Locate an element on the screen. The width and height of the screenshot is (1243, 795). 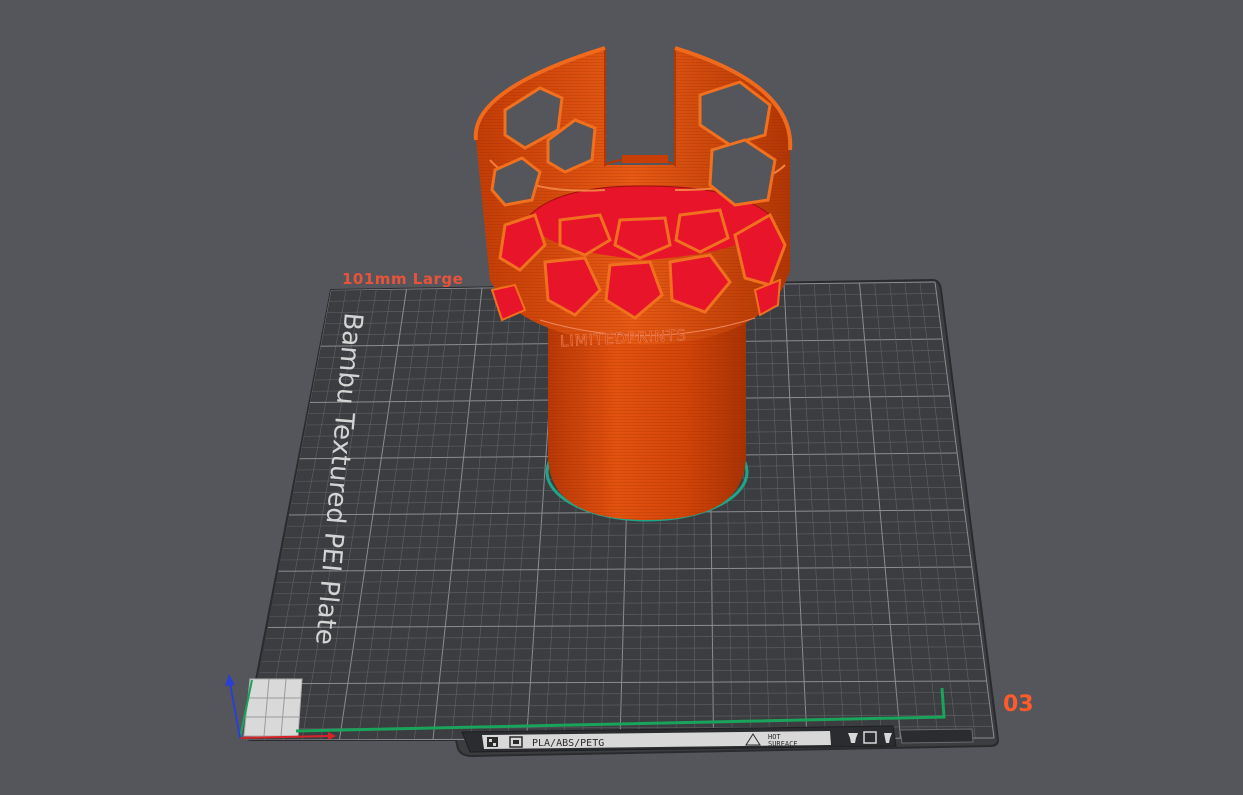
model-slot is located at coordinates (640, 107).